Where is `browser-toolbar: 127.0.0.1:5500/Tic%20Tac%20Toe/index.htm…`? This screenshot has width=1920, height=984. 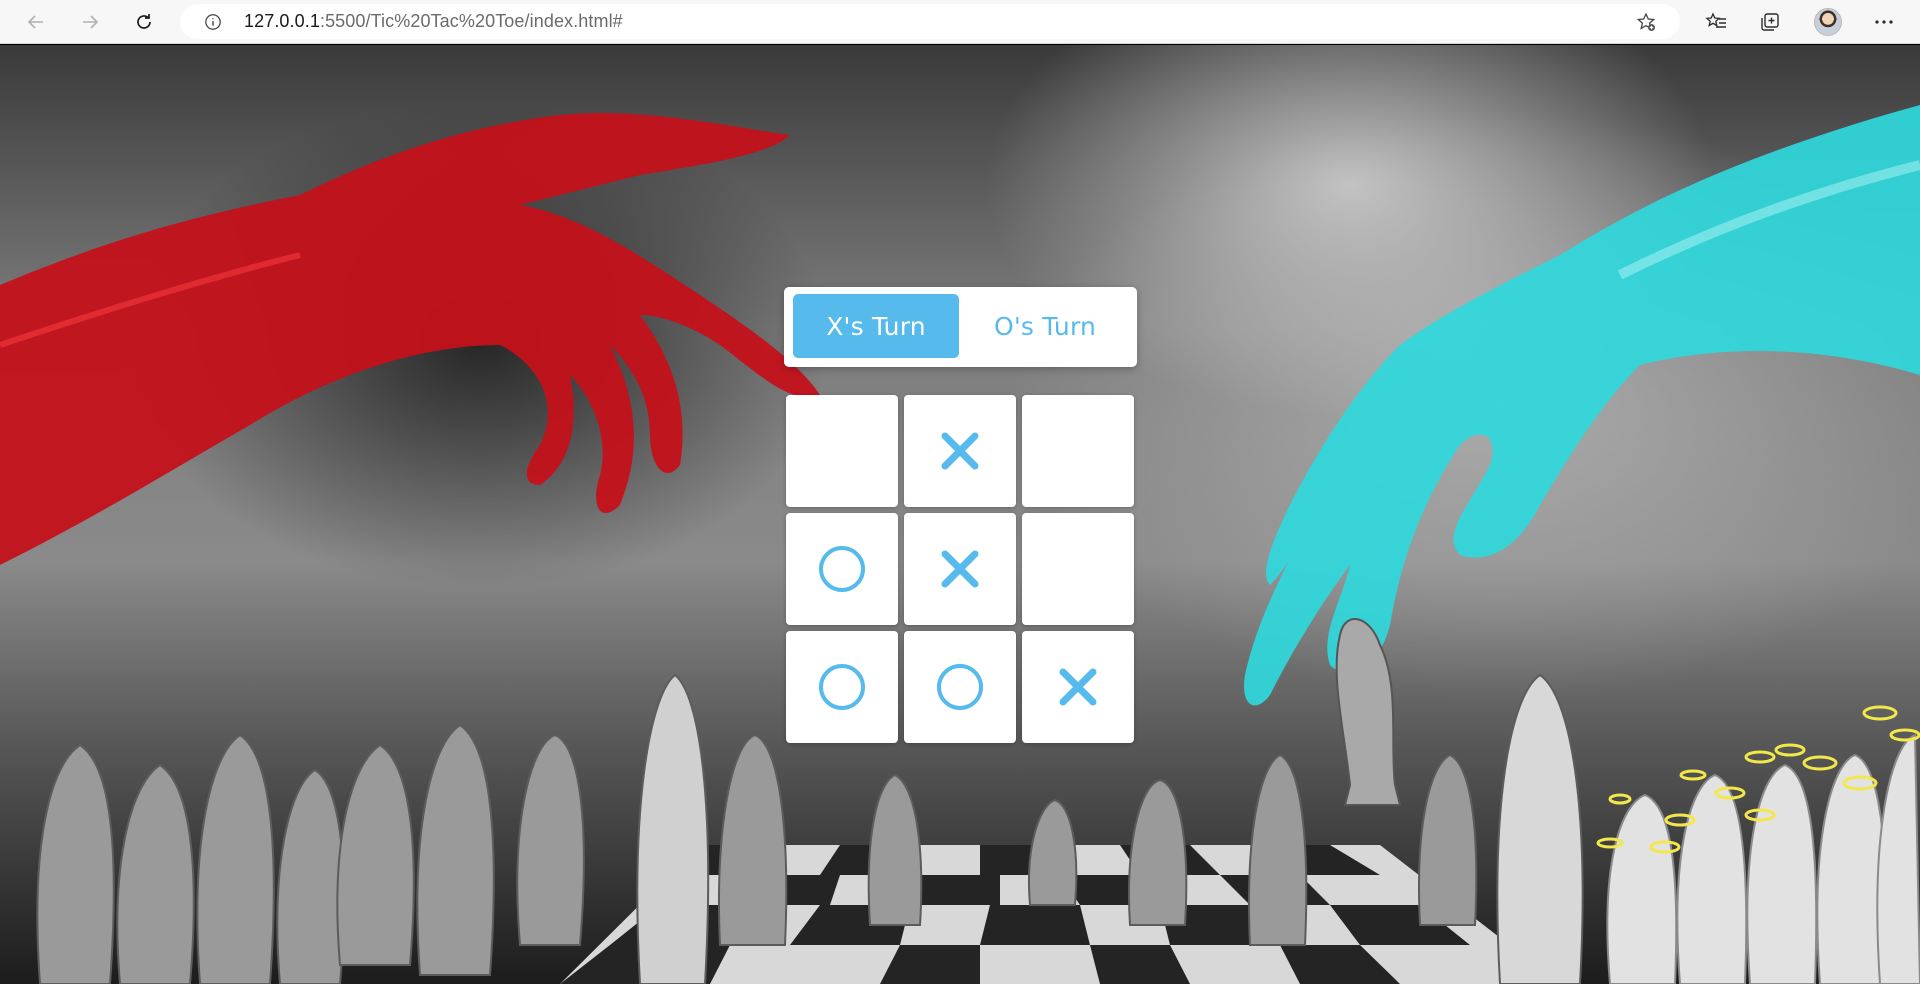 browser-toolbar: 127.0.0.1:5500/Tic%20Tac%20Toe/index.htm… is located at coordinates (960, 22).